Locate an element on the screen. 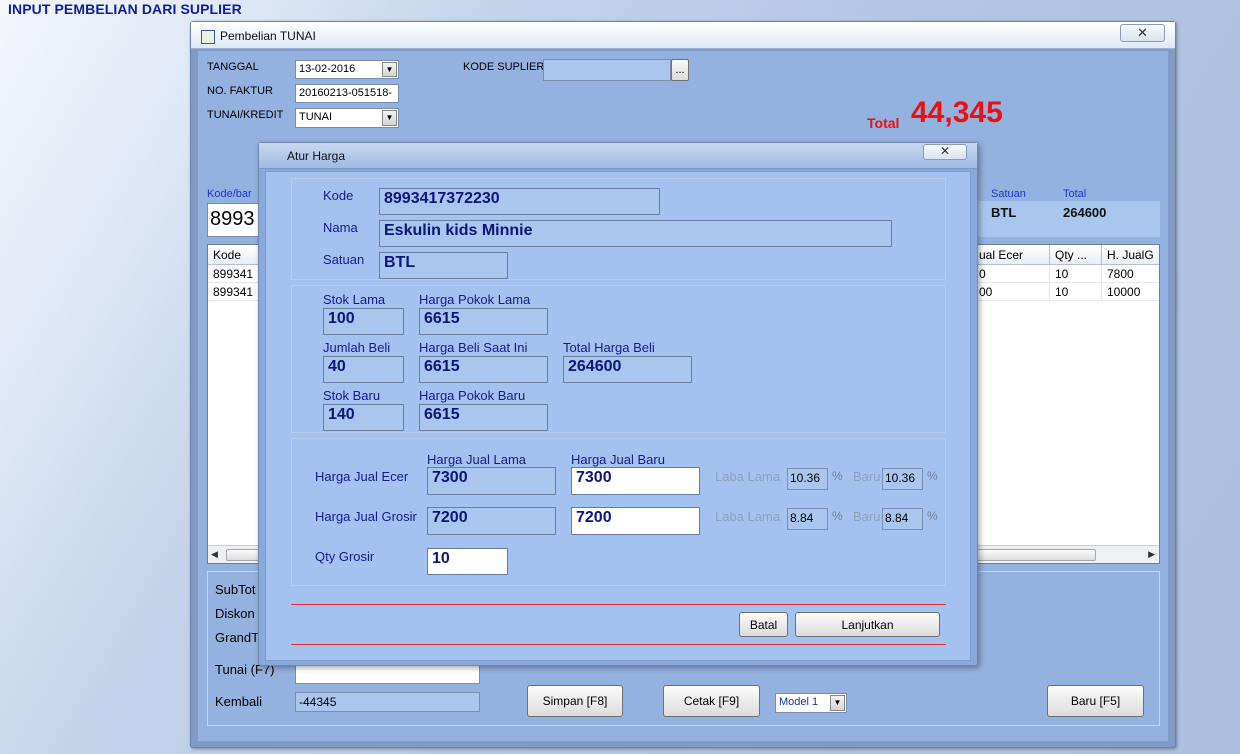  ecer-baru-label: Baru is located at coordinates (867, 476).